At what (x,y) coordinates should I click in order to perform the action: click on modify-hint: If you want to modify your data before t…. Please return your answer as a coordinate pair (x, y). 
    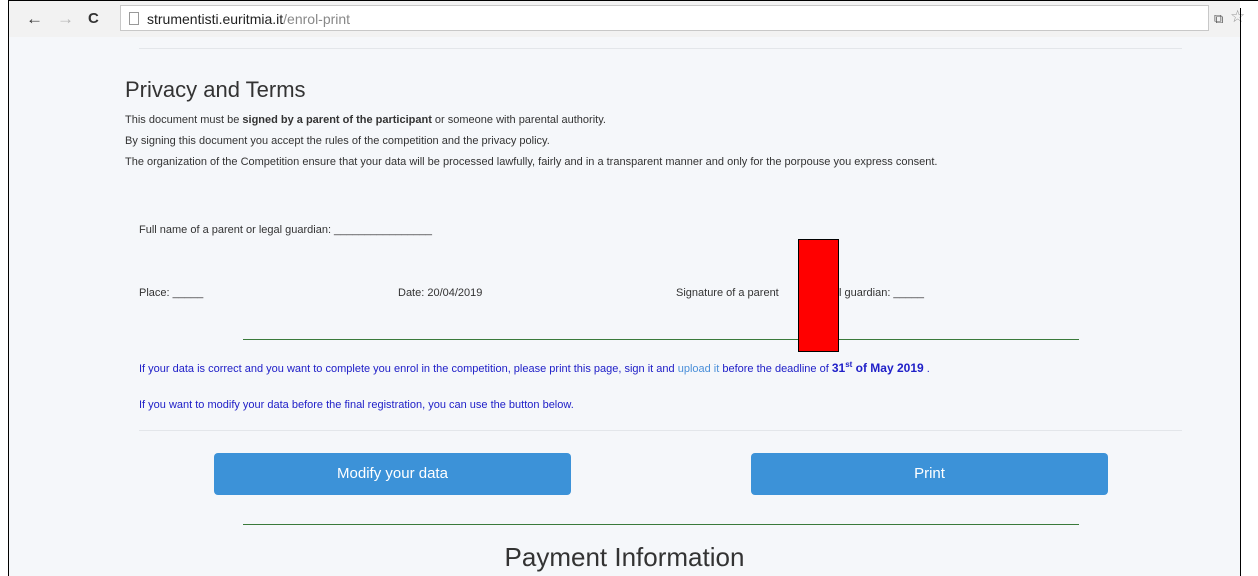
    Looking at the image, I should click on (356, 405).